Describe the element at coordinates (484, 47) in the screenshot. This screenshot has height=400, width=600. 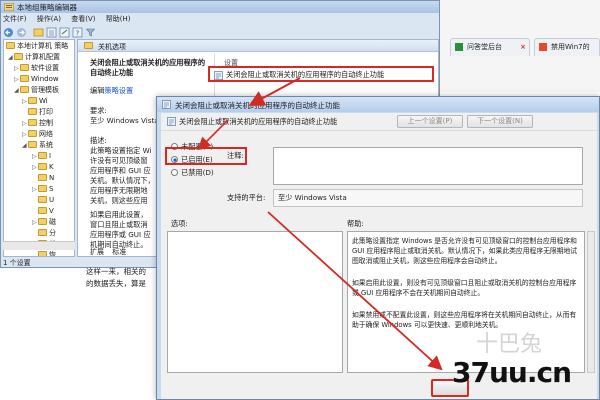
I see `browser-tab-label: 问答堂后台` at that location.